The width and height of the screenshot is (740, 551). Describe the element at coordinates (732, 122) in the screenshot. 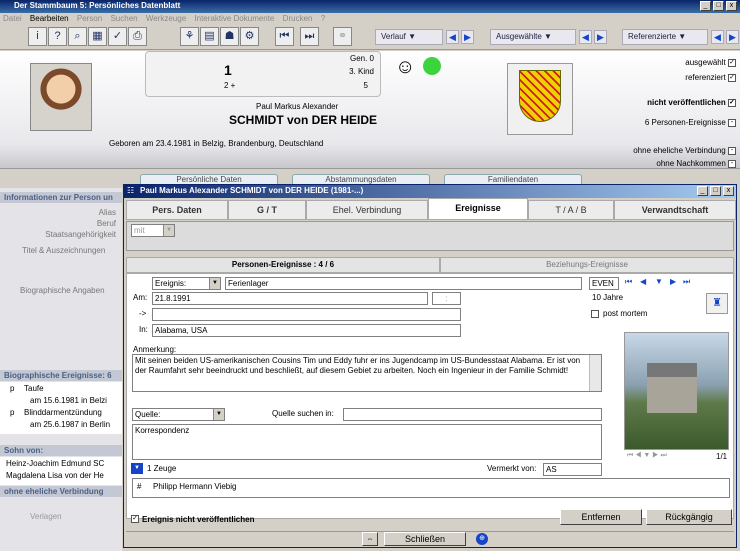

I see `personen-ereignisse-toggle: -` at that location.